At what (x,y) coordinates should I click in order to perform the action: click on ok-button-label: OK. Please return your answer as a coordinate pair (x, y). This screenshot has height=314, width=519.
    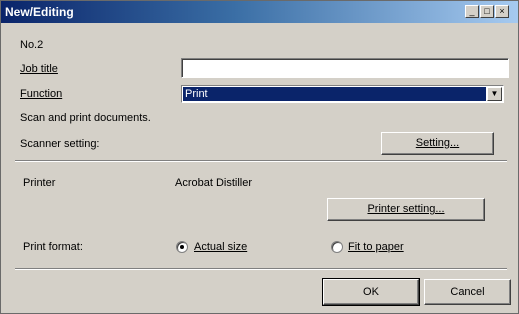
    Looking at the image, I should click on (371, 292).